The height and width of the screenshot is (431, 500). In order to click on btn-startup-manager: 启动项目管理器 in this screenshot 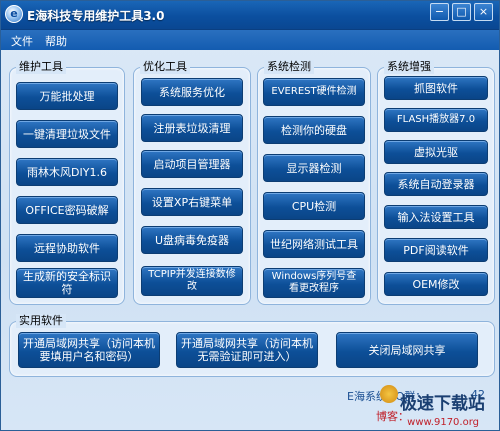, I will do `click(192, 164)`.